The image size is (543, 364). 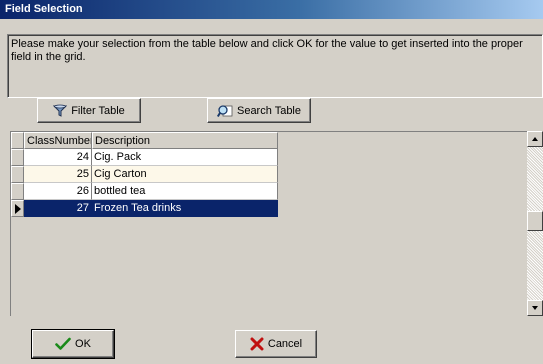 What do you see at coordinates (185, 140) in the screenshot?
I see `column-header-description: Description` at bounding box center [185, 140].